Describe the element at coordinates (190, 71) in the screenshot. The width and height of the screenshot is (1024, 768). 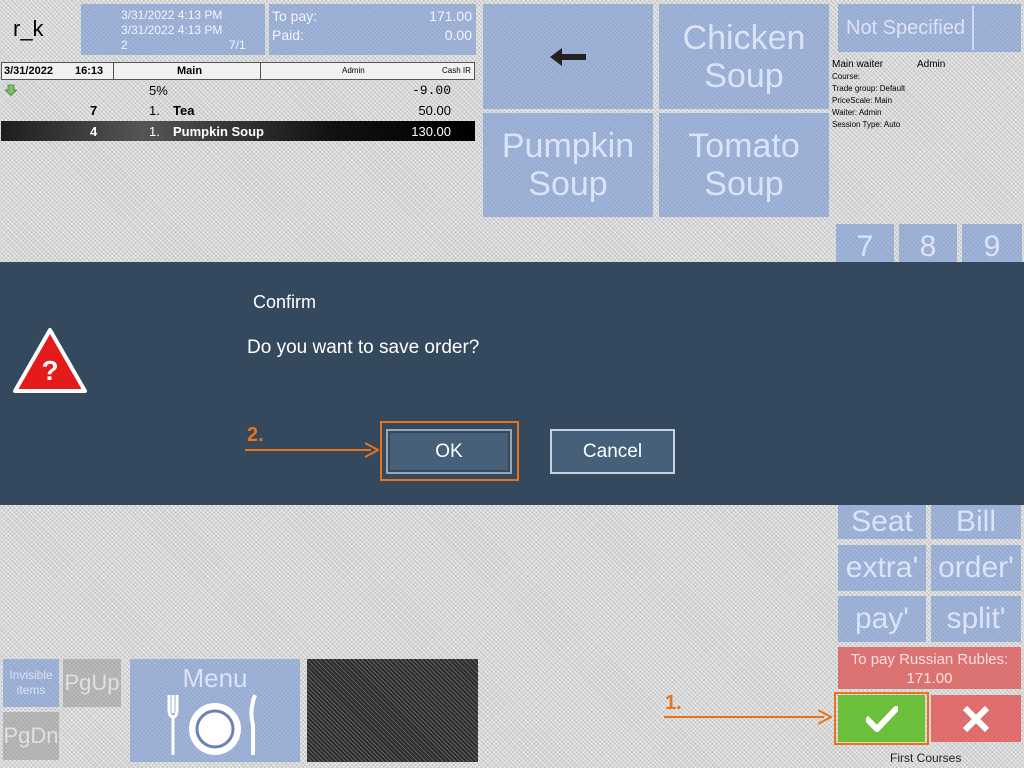
I see `order-hall: Main` at that location.